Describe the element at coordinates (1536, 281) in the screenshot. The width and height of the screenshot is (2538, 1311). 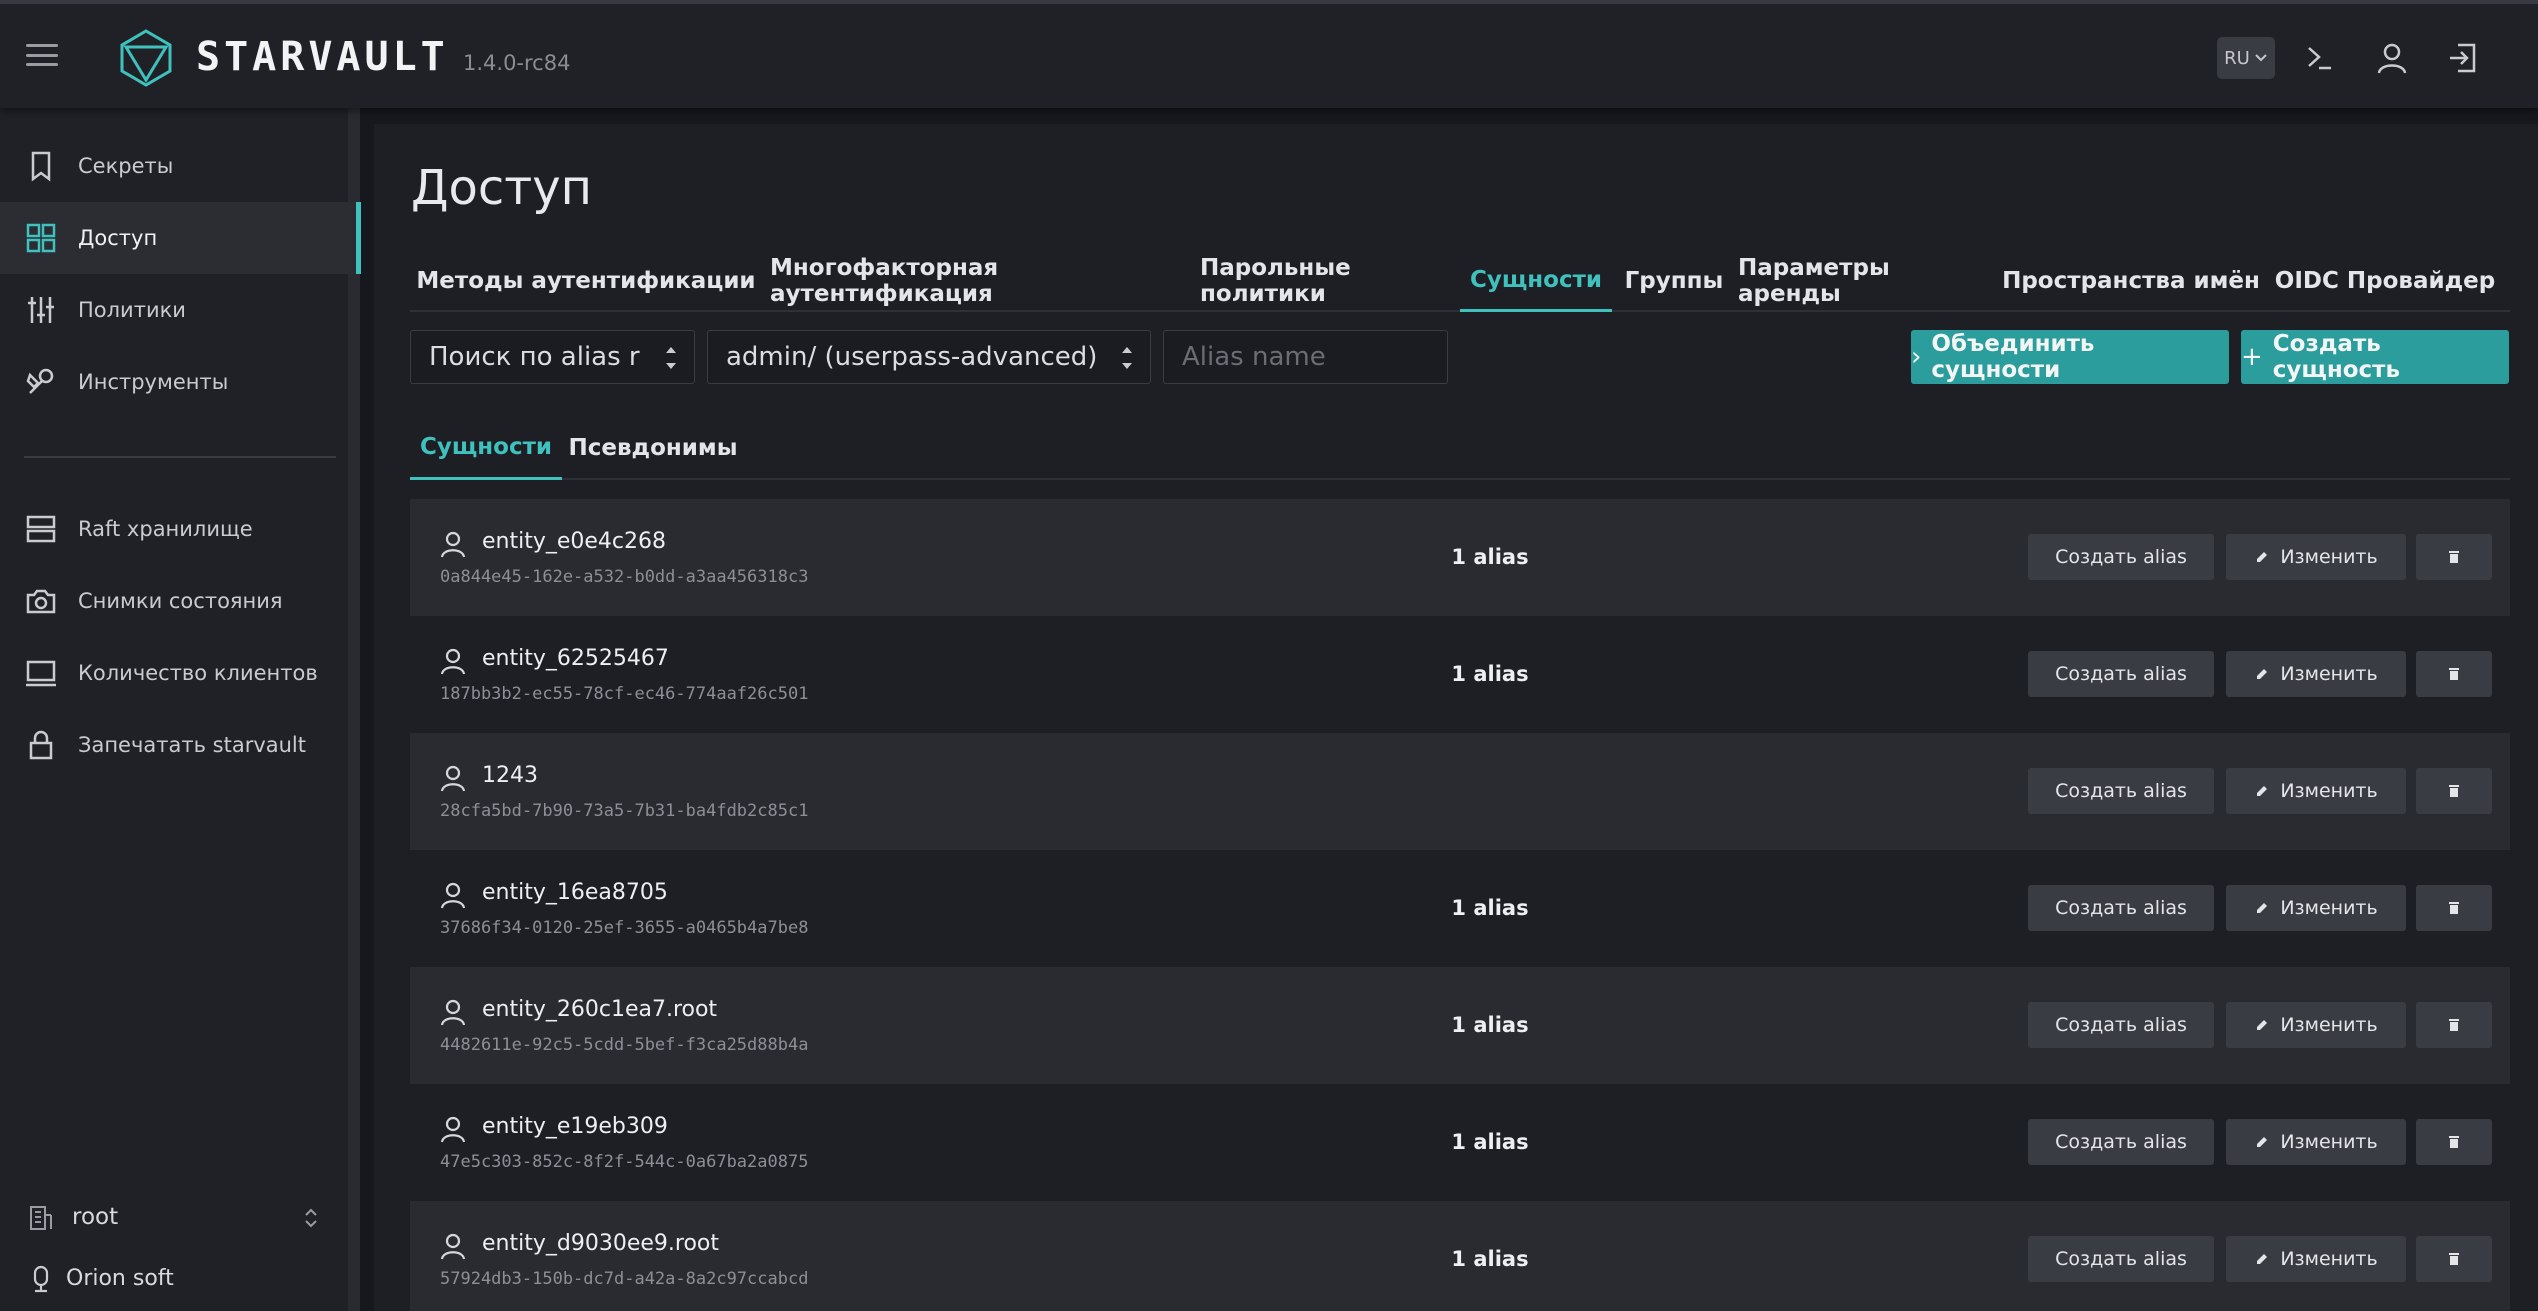
I see `tab-entities: Сущности` at that location.